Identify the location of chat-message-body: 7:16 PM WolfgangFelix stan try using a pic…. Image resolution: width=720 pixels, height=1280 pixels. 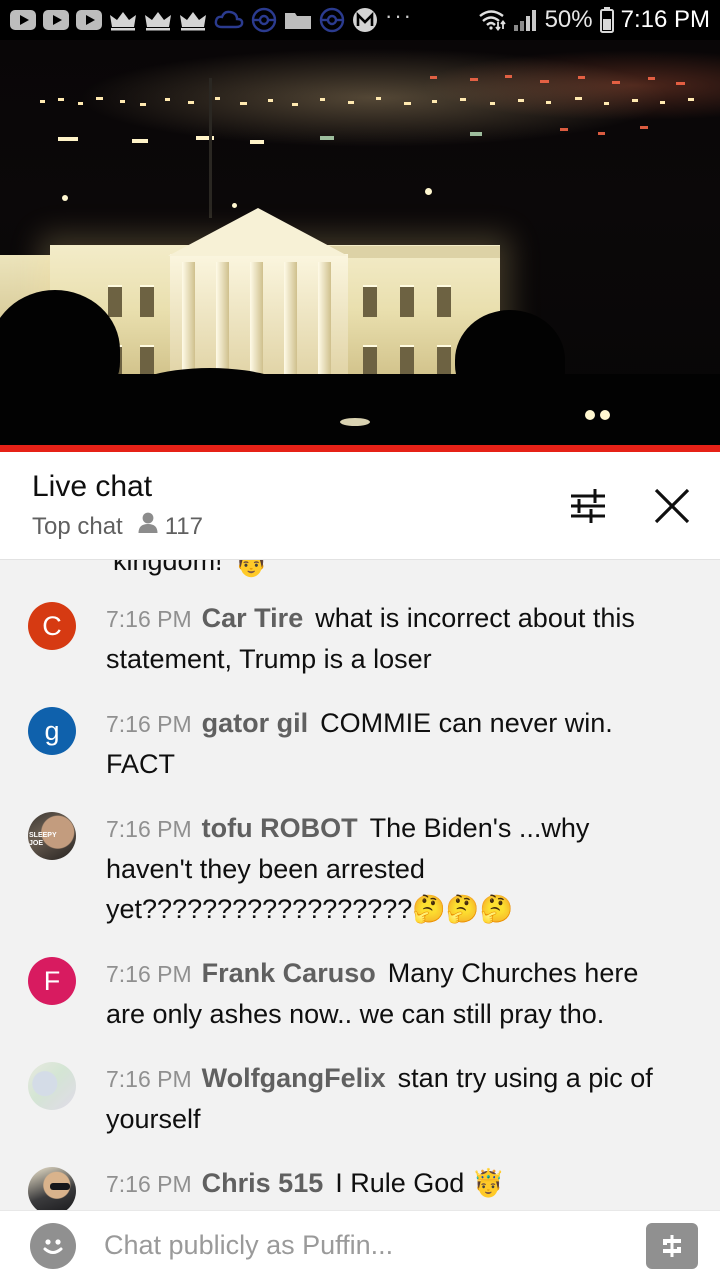
(391, 1098).